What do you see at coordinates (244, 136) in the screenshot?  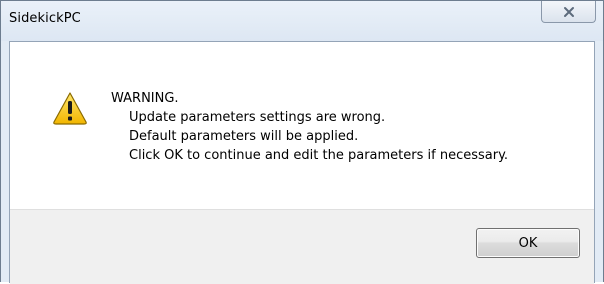 I see `message-line: Default parameters will be applied.` at bounding box center [244, 136].